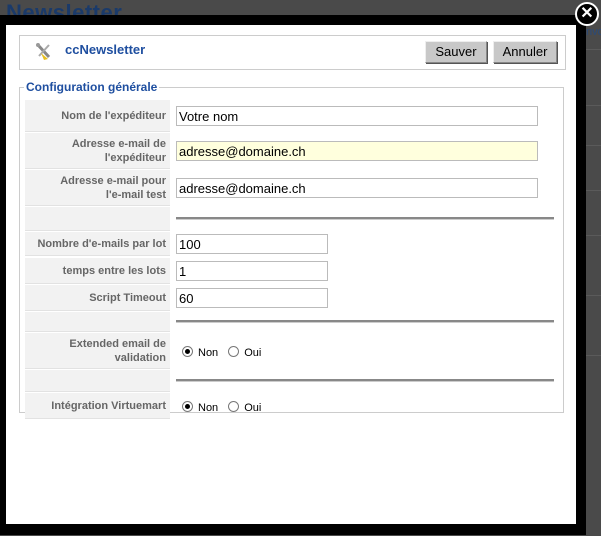 This screenshot has height=536, width=601. I want to click on cancel-button: Annuler, so click(525, 52).